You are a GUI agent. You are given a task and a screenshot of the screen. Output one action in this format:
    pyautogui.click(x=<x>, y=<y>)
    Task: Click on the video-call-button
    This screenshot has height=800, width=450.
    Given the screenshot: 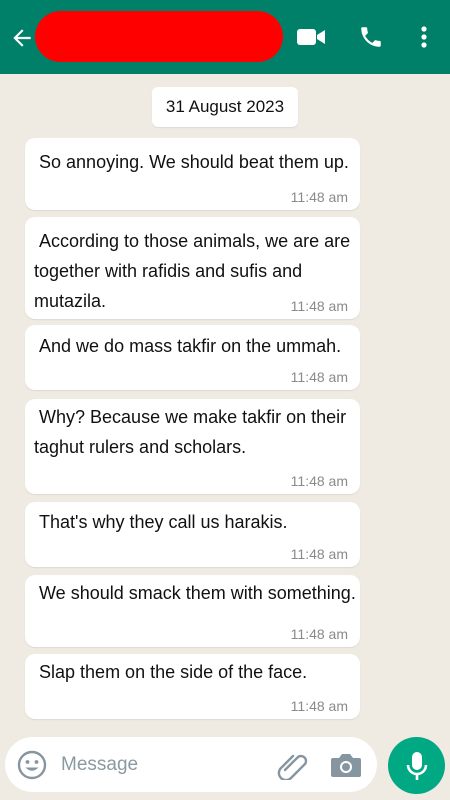 What is the action you would take?
    pyautogui.click(x=311, y=37)
    